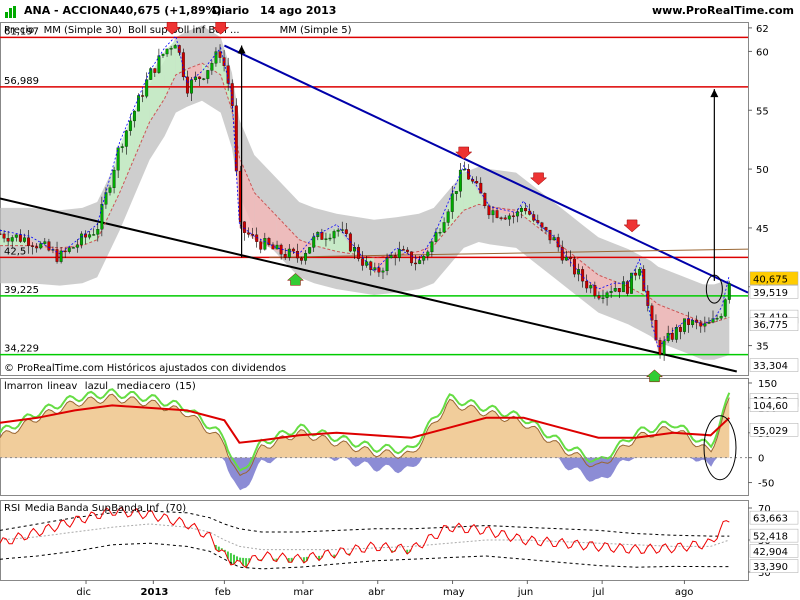  What do you see at coordinates (170, 10) in the screenshot?
I see `quote-label: 40,675 (+1,89%)` at bounding box center [170, 10].